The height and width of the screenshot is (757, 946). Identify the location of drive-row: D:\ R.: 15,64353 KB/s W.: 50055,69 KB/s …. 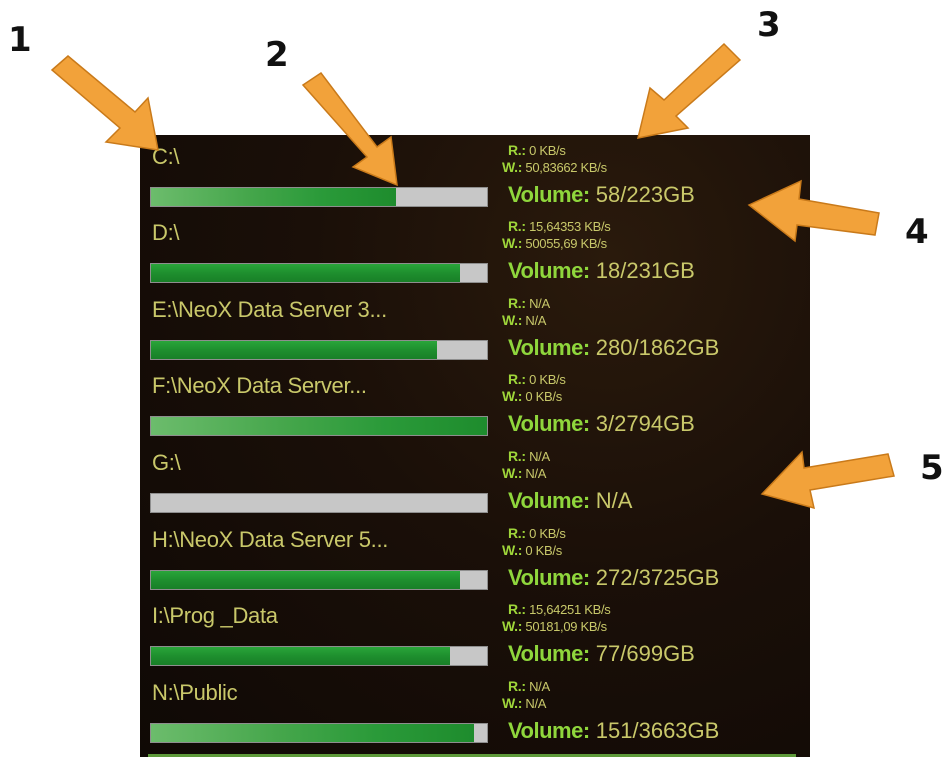
(475, 253).